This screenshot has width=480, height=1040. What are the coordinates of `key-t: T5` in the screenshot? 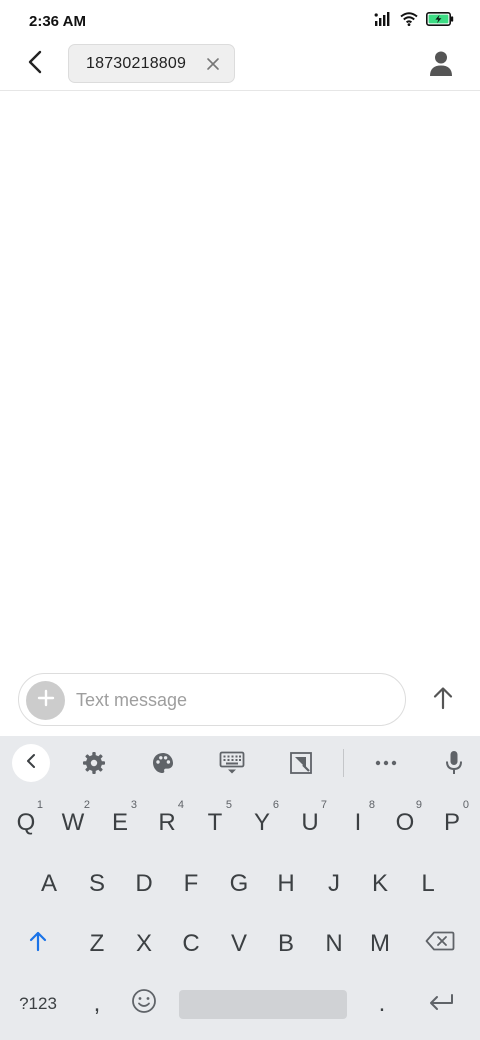 It's located at (215, 823).